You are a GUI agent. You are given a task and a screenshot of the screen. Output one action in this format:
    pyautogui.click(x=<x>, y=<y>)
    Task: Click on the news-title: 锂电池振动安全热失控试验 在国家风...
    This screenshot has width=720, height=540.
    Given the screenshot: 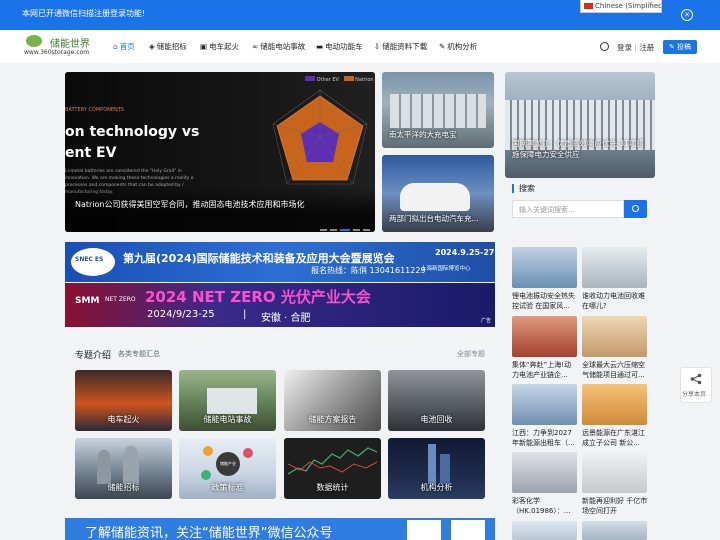 What is the action you would take?
    pyautogui.click(x=545, y=301)
    